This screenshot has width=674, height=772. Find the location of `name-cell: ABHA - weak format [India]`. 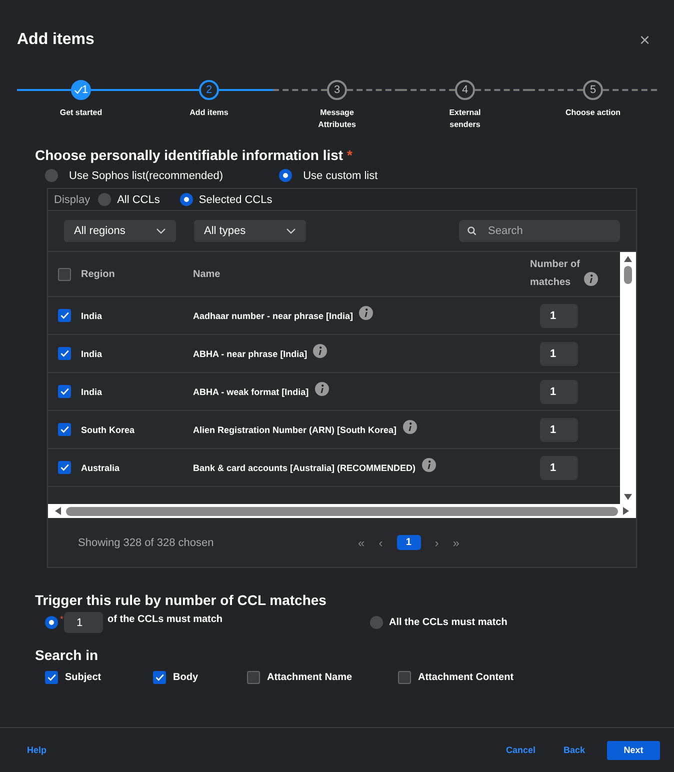

name-cell: ABHA - weak format [India] is located at coordinates (251, 391).